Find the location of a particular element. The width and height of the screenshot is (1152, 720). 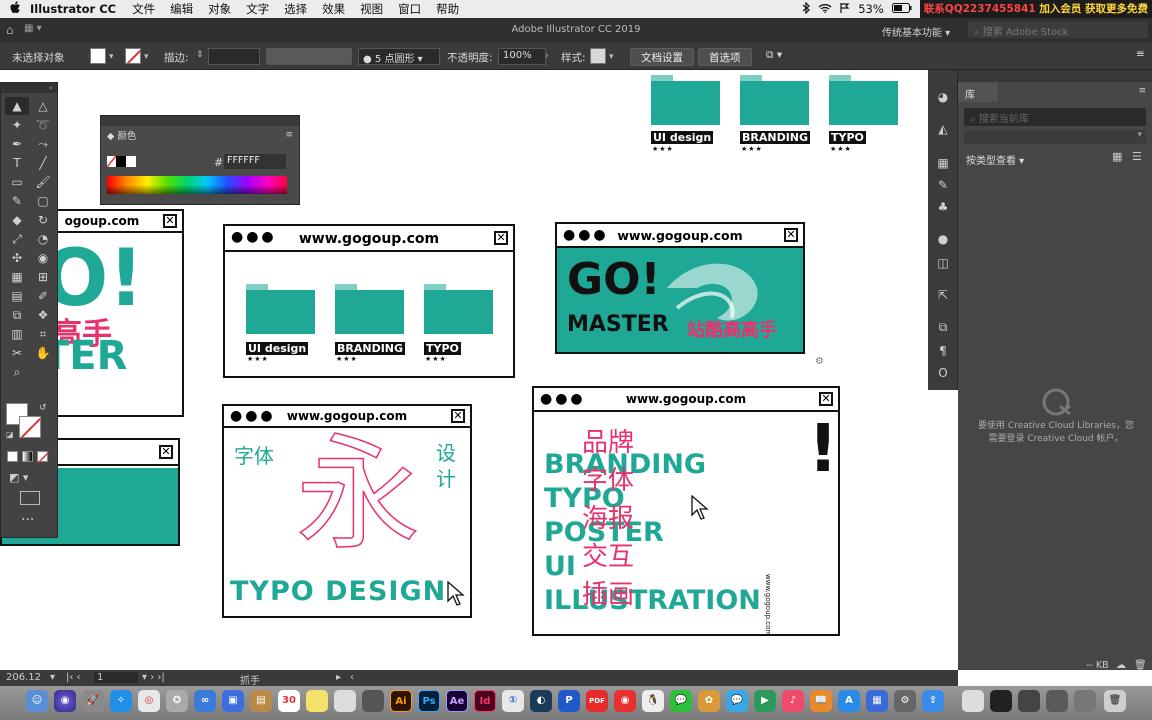

pdf-reader-icon: PDF is located at coordinates (597, 701).